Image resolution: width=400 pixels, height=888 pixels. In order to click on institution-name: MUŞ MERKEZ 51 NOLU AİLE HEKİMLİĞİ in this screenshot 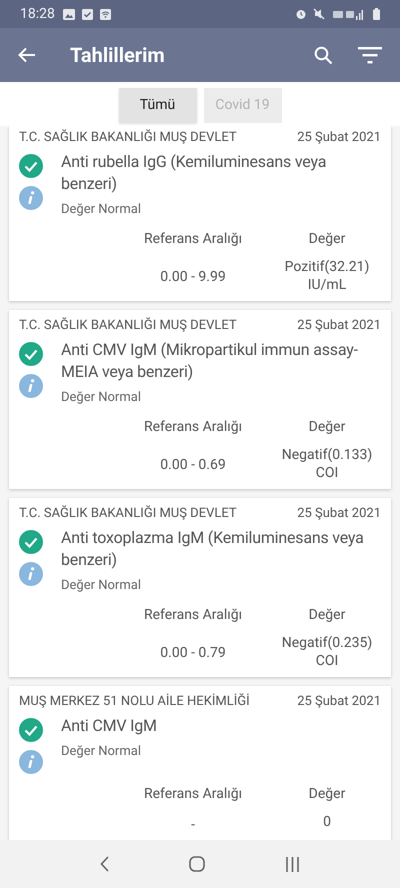, I will do `click(134, 701)`.